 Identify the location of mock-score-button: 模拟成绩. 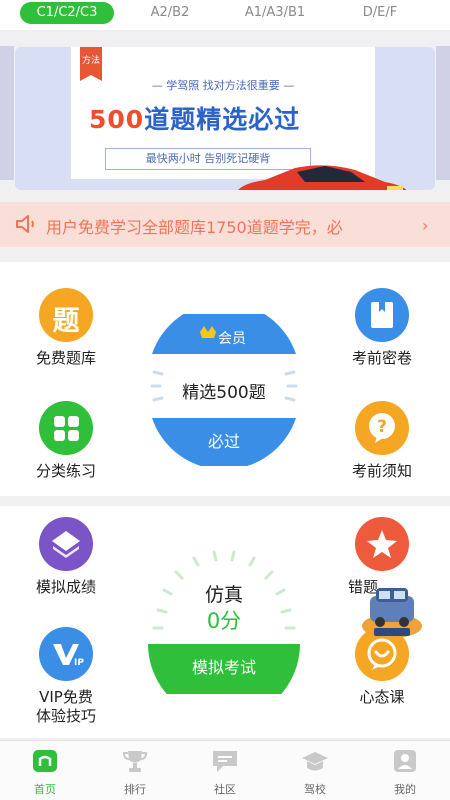
(66, 557).